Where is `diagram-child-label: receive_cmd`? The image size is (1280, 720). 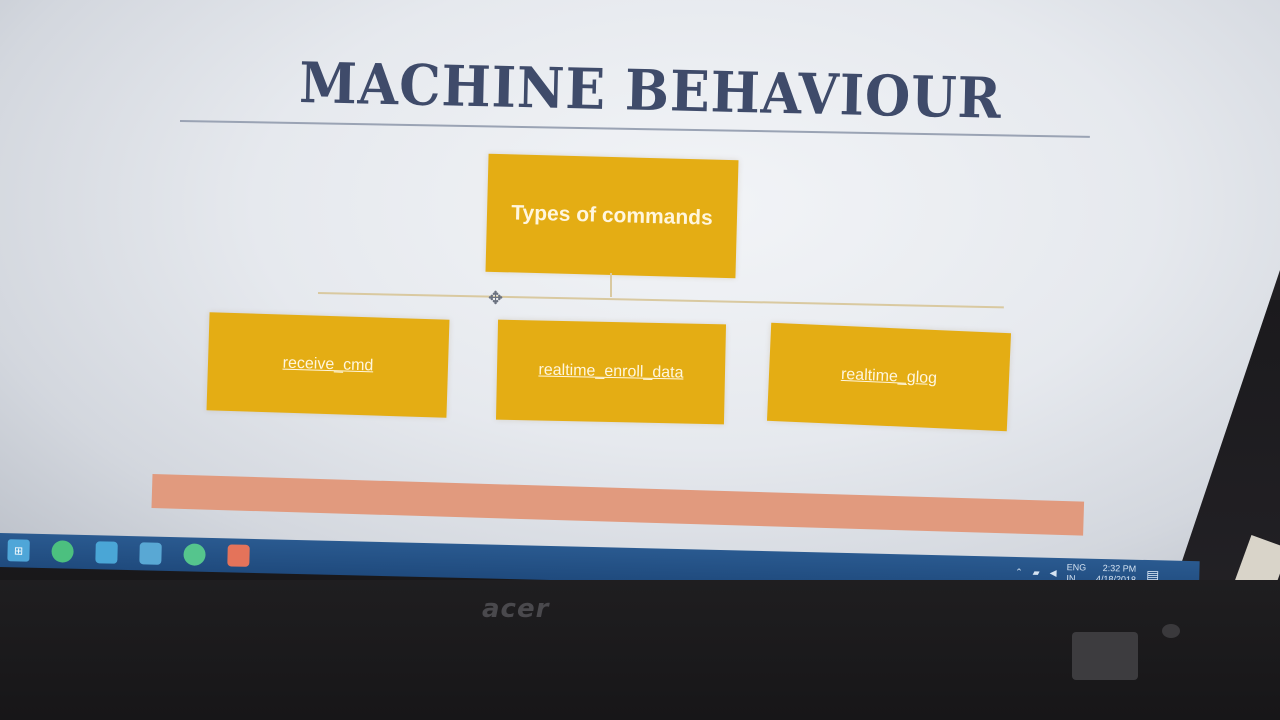 diagram-child-label: receive_cmd is located at coordinates (328, 364).